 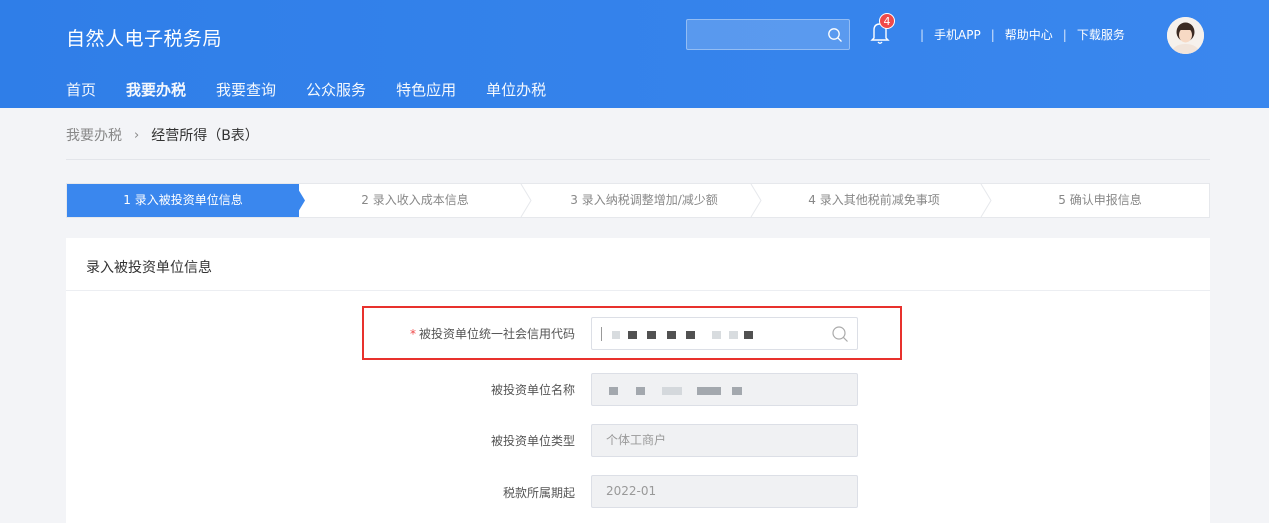 I want to click on credit-code-label-text: 被投资单位统一社会信用代码, so click(x=496, y=334).